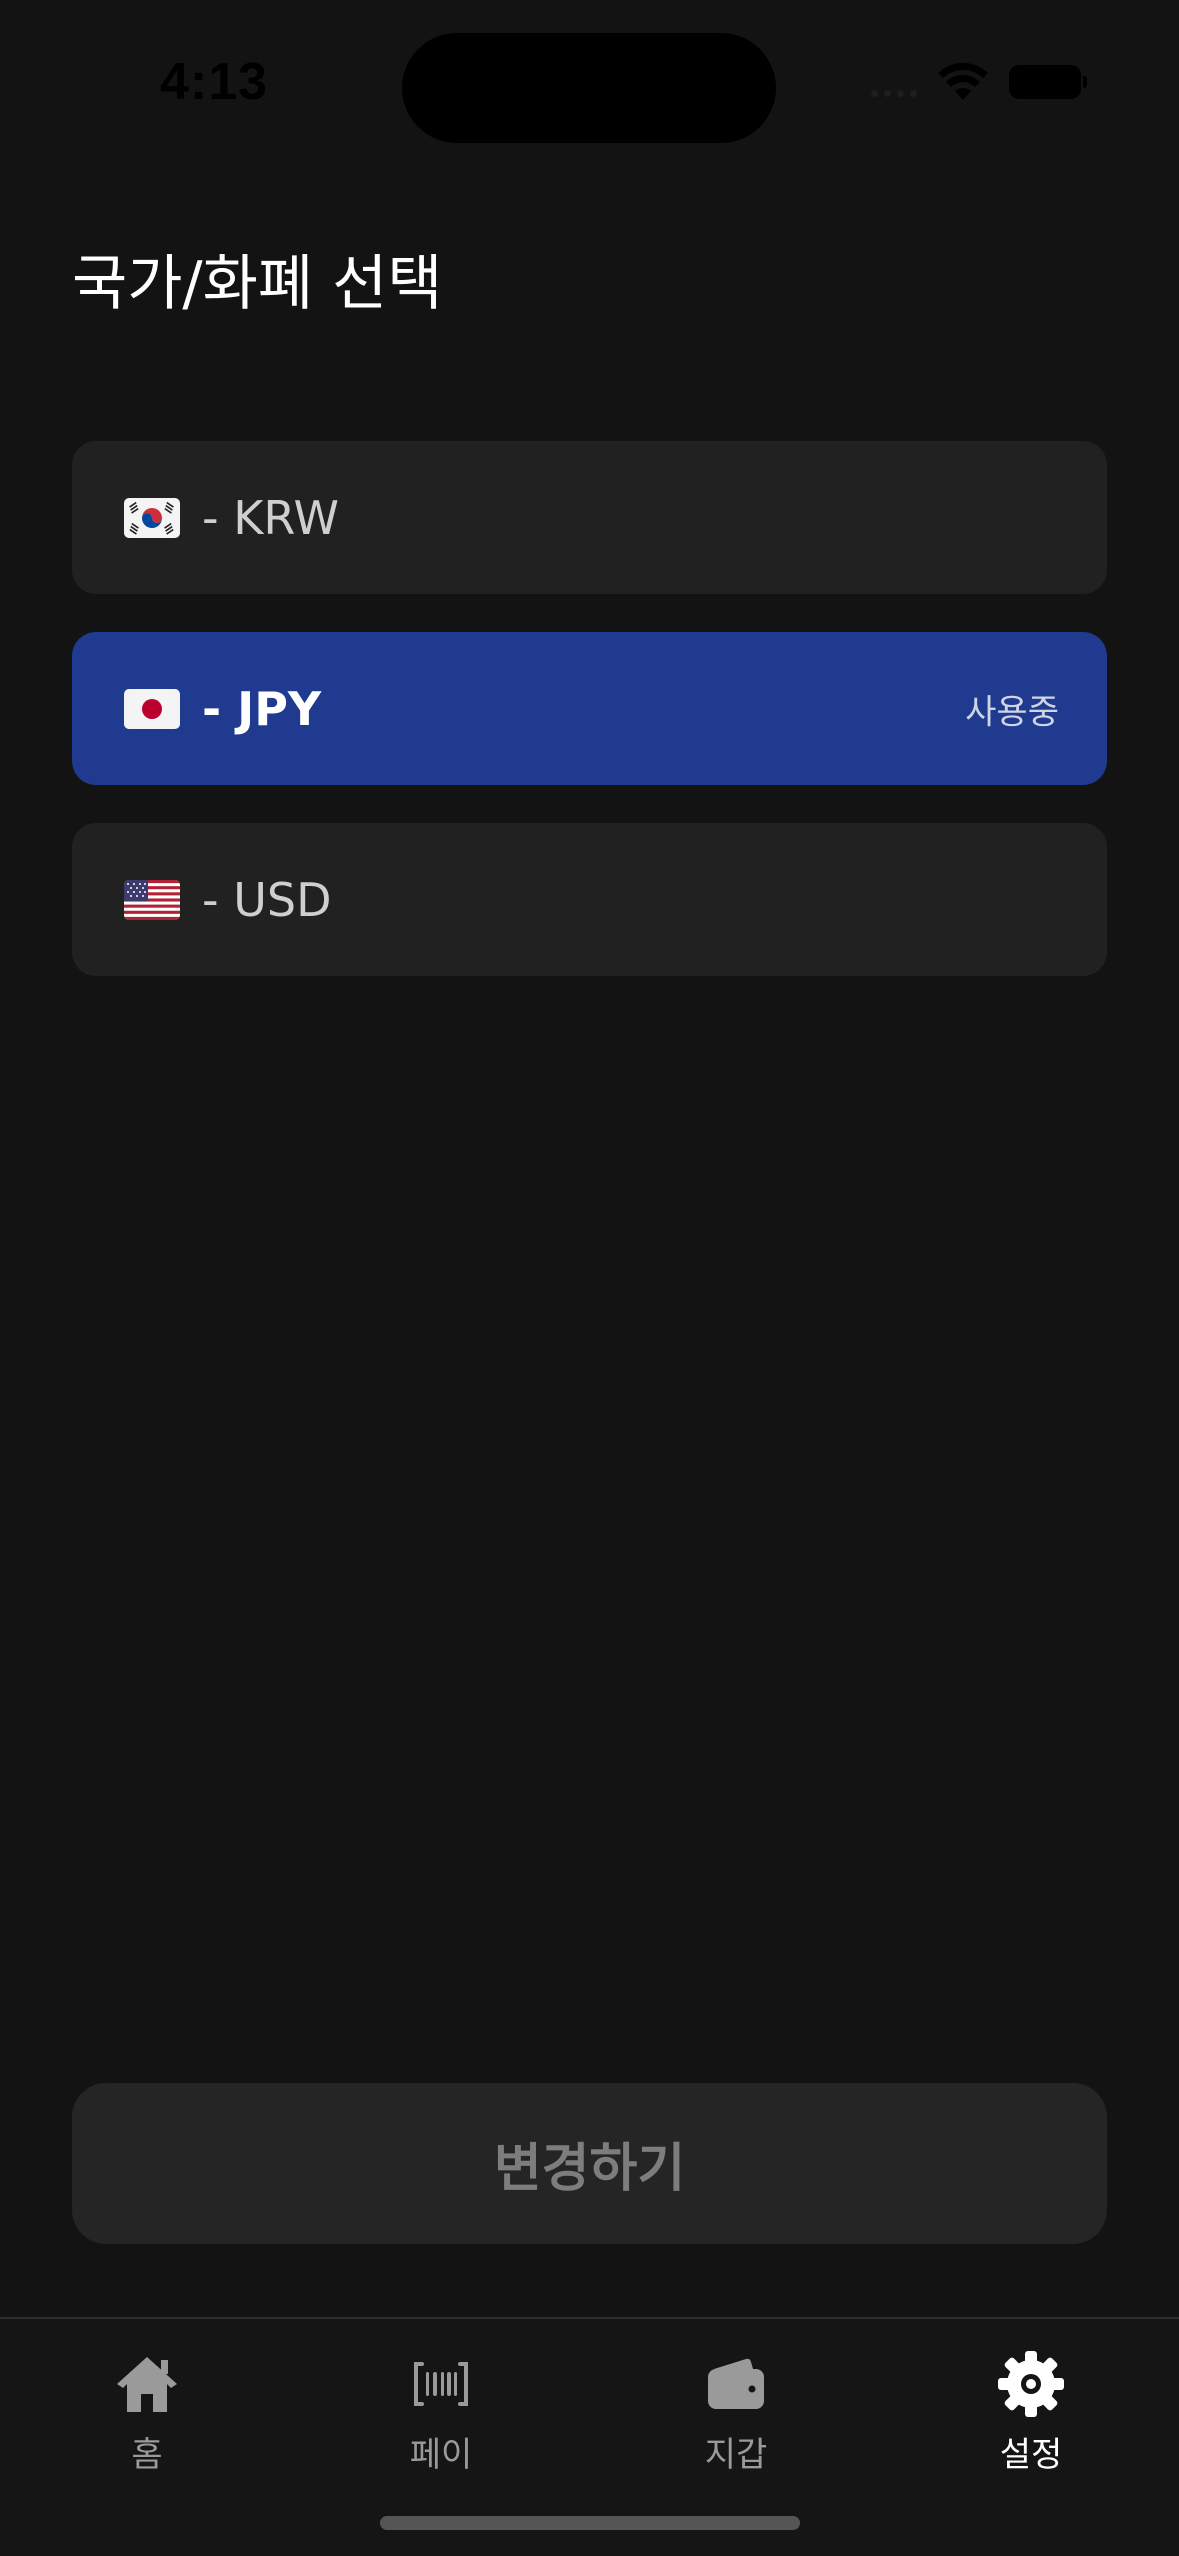 The image size is (1179, 2556). I want to click on in-use-badge: 사용중, so click(1012, 712).